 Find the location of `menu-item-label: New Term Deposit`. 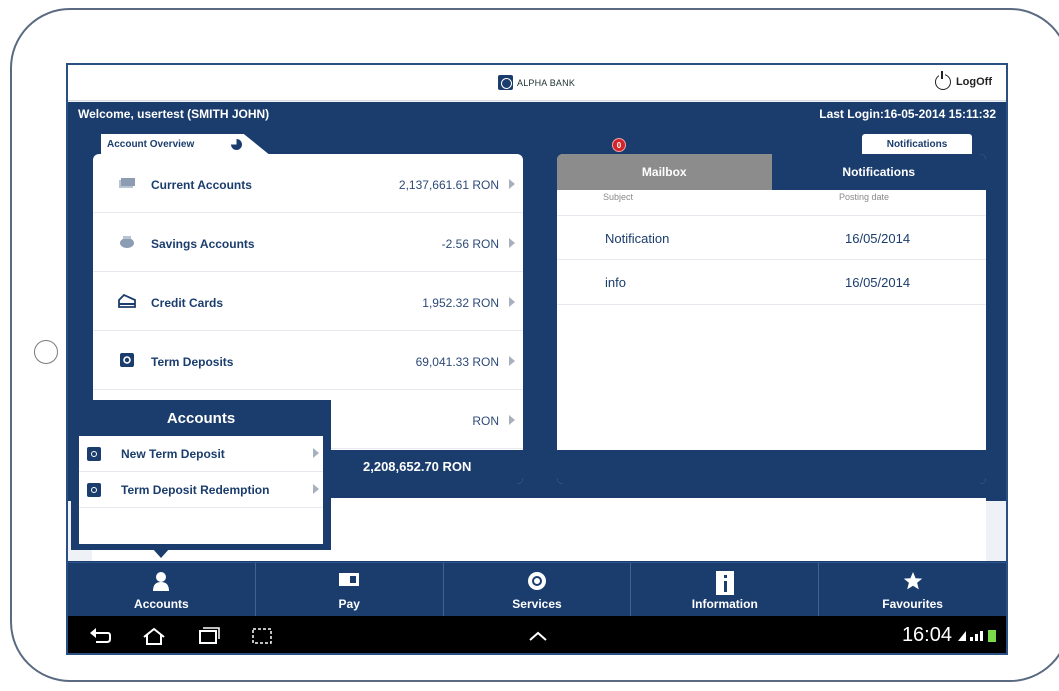

menu-item-label: New Term Deposit is located at coordinates (173, 454).